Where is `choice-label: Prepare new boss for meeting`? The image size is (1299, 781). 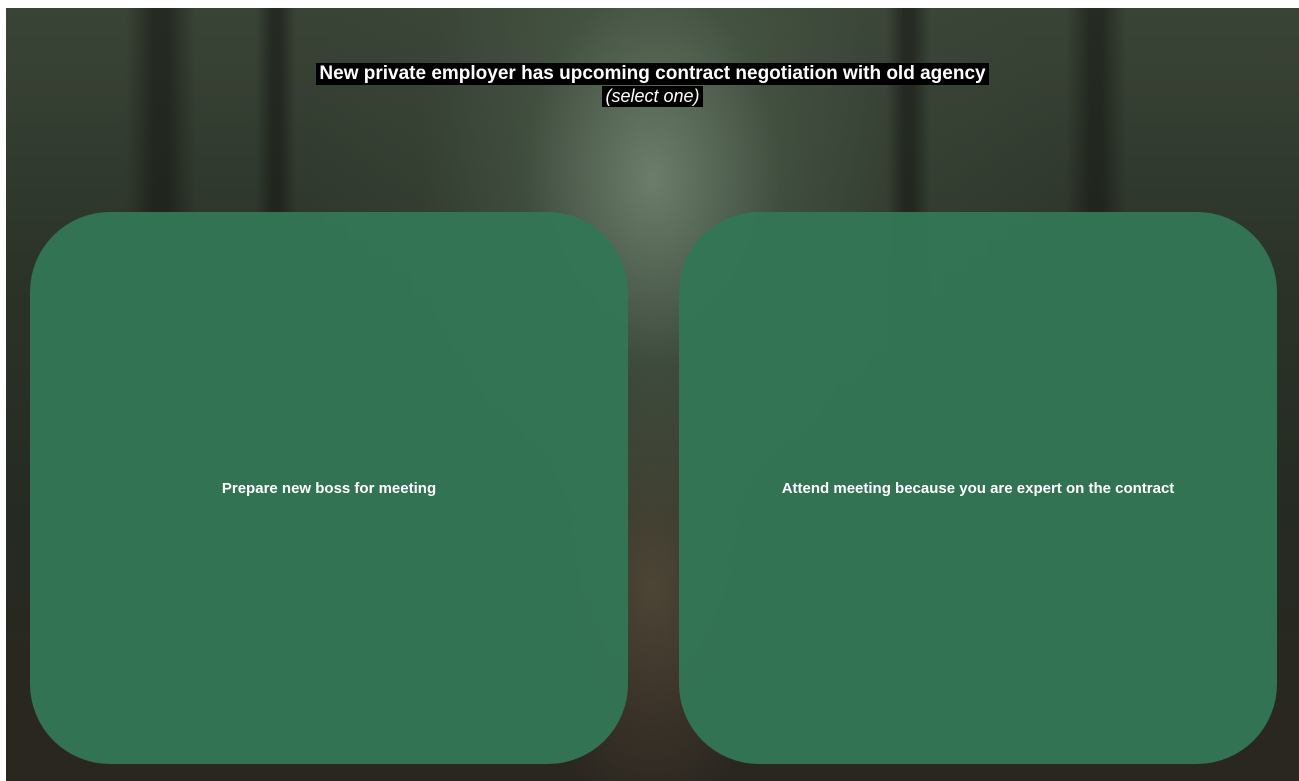 choice-label: Prepare new boss for meeting is located at coordinates (329, 488).